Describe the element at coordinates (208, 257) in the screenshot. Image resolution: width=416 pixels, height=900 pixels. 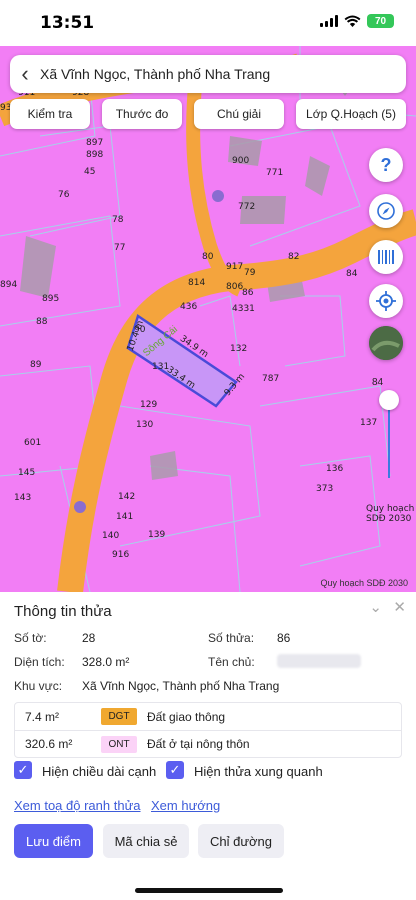
I see `parcel-number-label: 80` at that location.